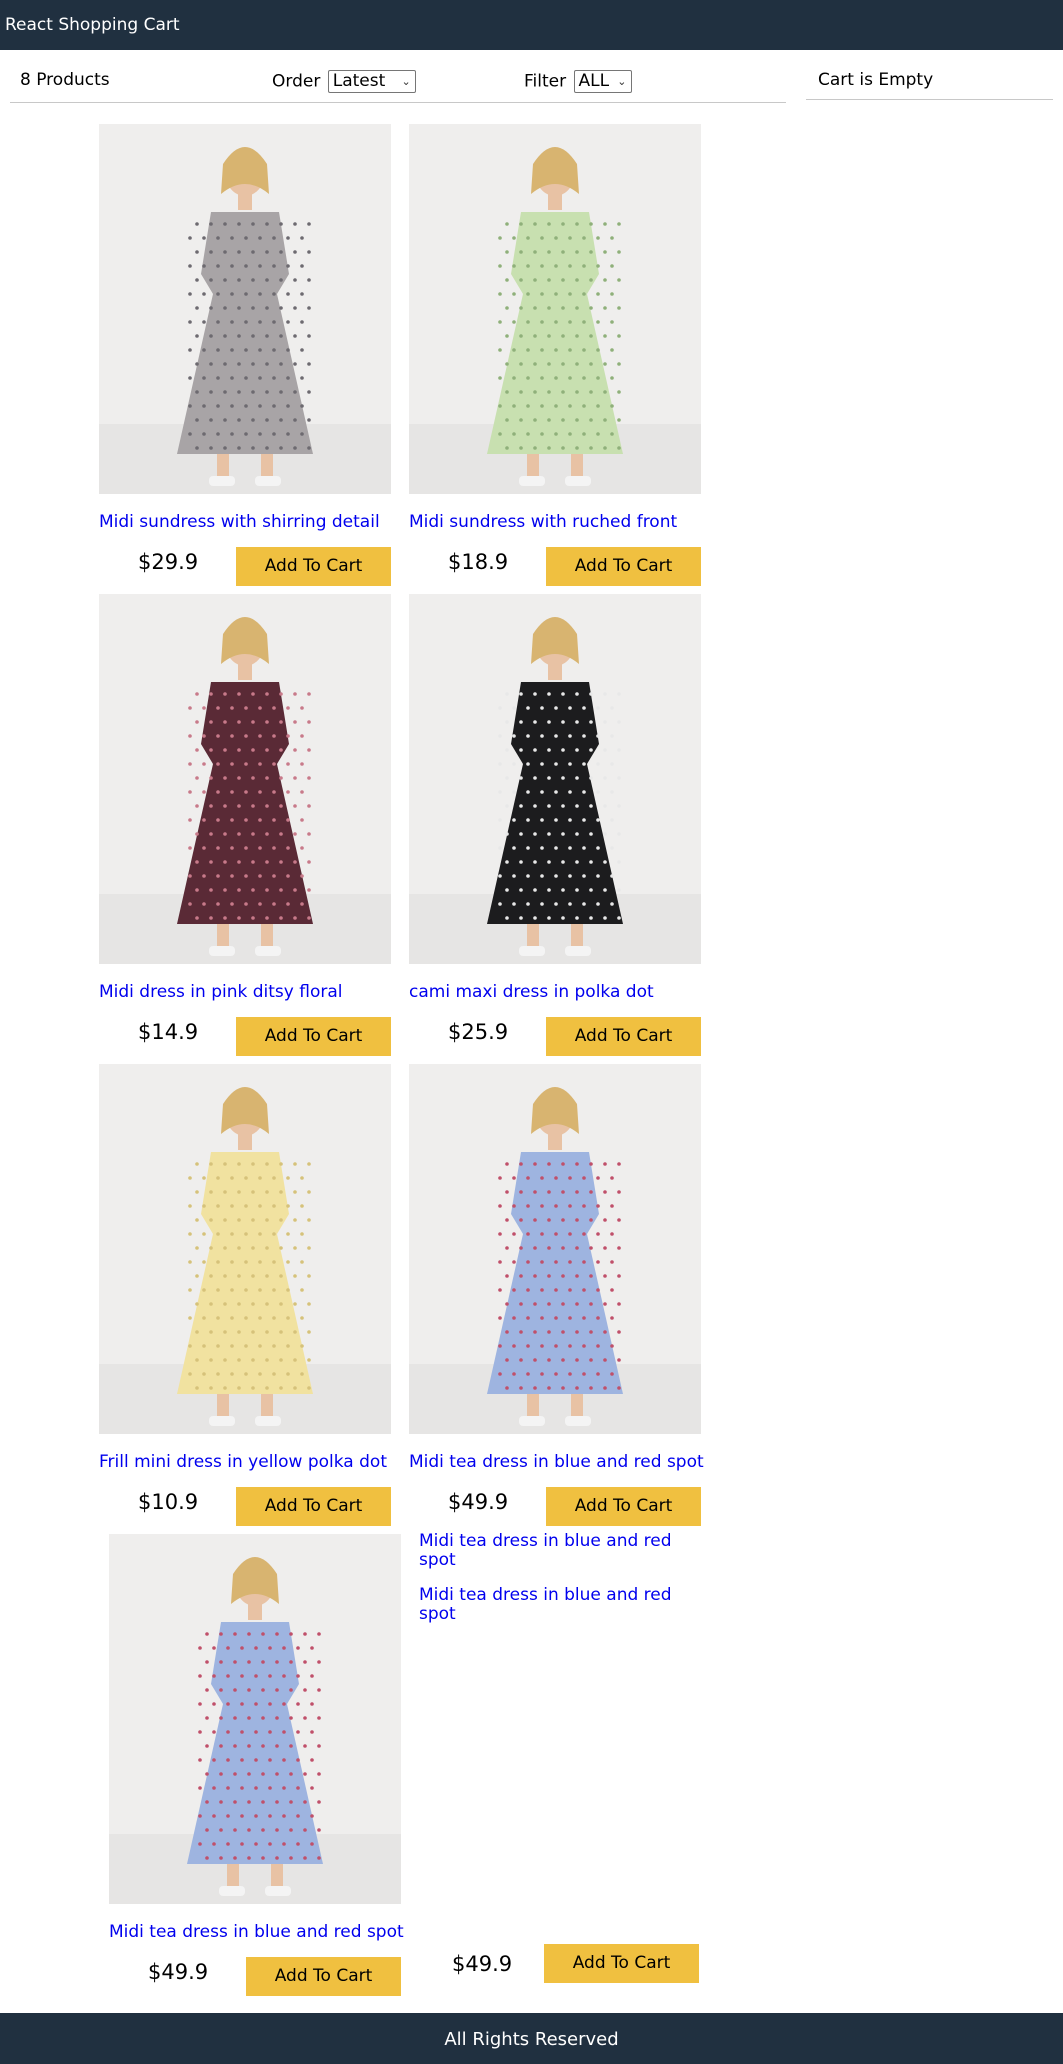 This screenshot has height=2064, width=1063. I want to click on product-count: 8 Products, so click(65, 80).